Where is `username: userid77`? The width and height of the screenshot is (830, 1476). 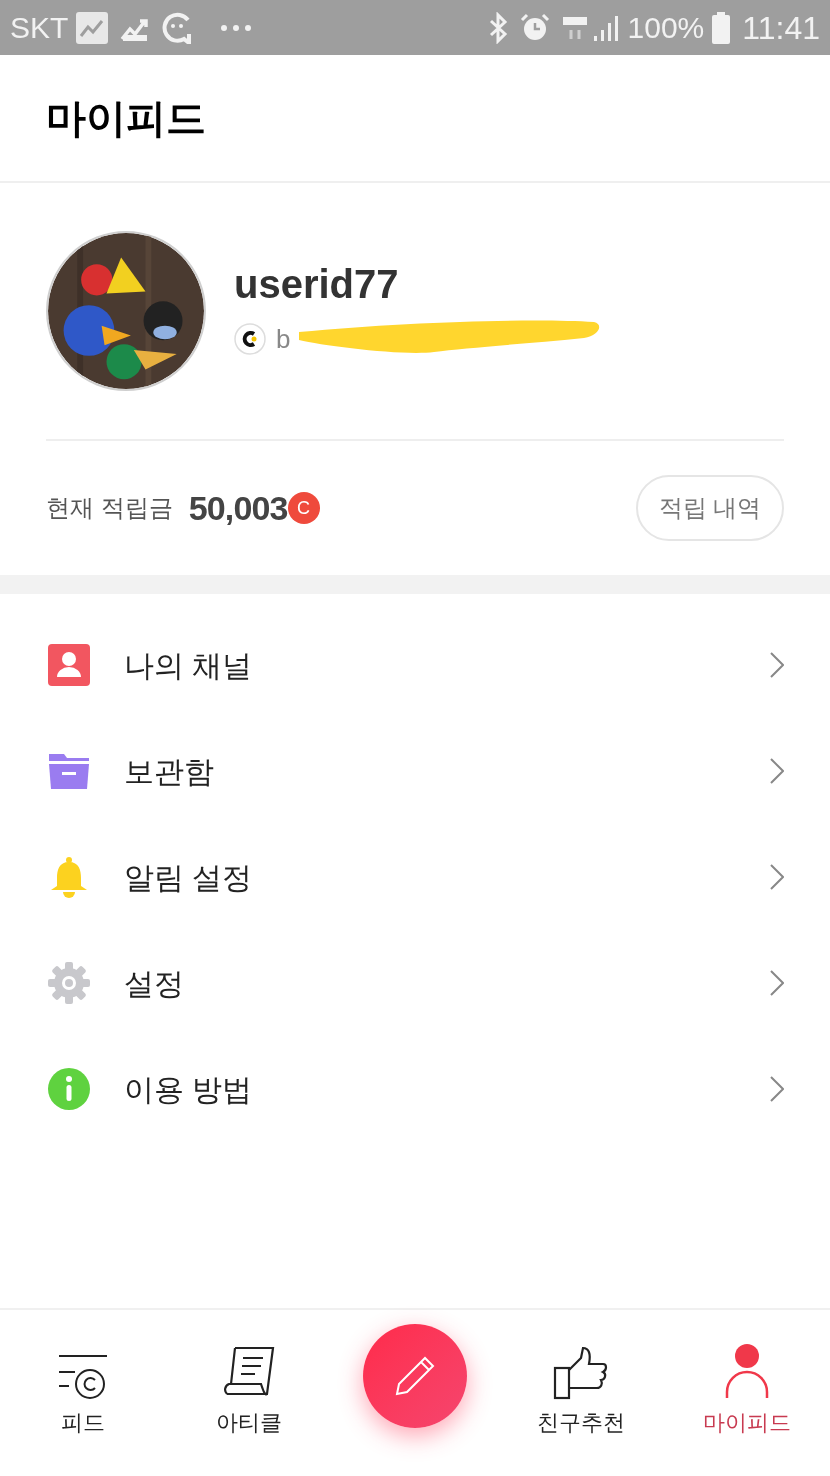 username: userid77 is located at coordinates (316, 283).